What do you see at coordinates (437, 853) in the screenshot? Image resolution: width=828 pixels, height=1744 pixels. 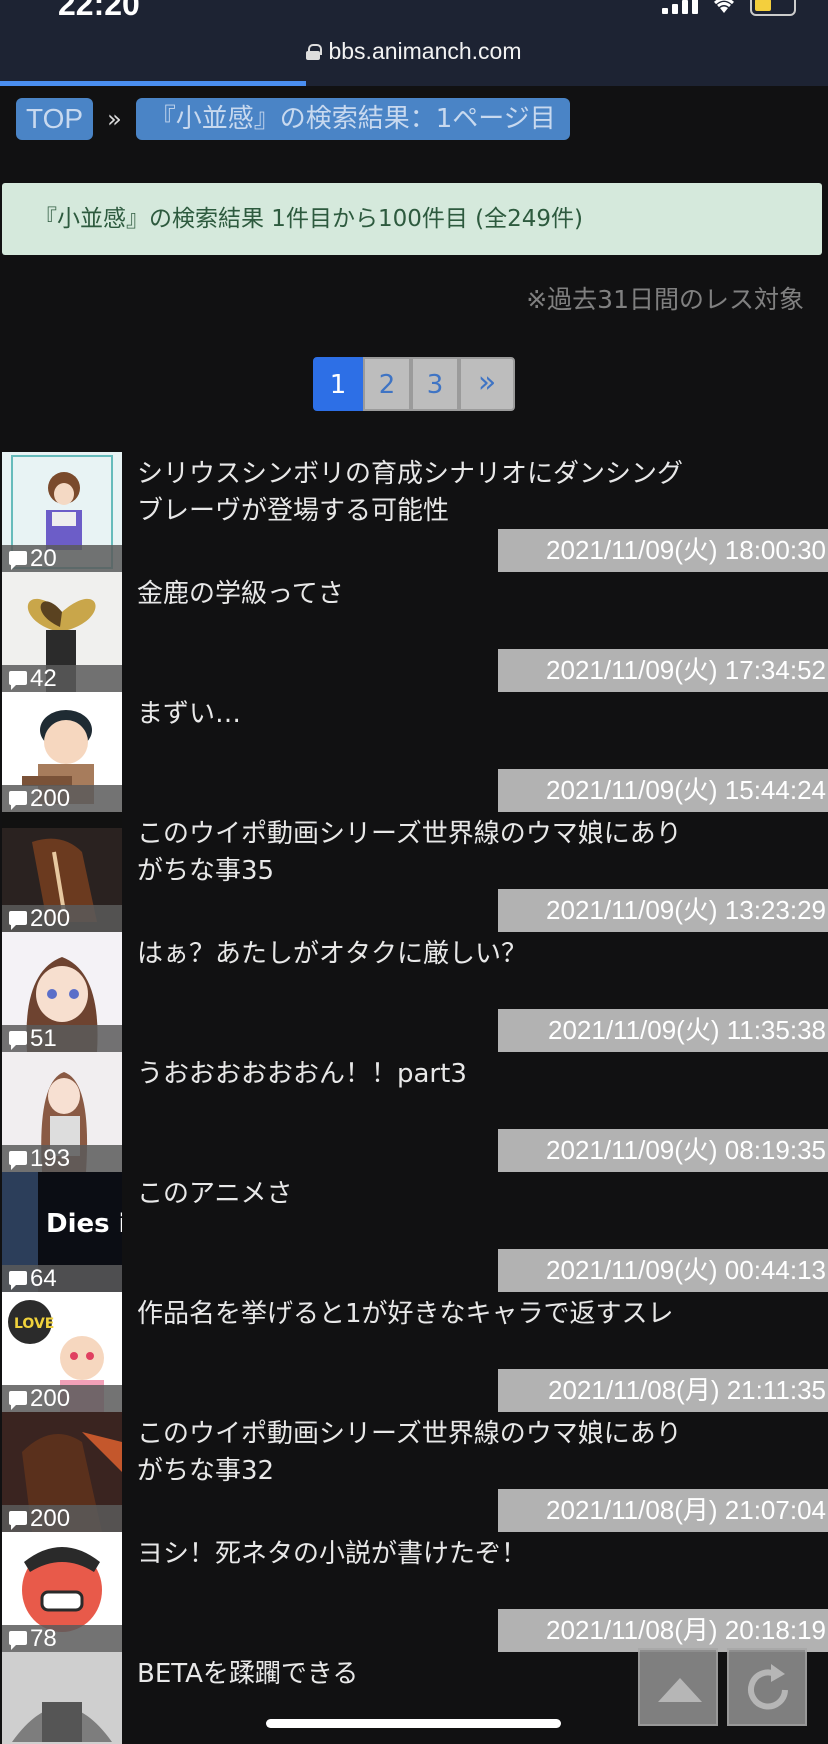 I see `thread-title: このウイポ動画シリーズ世界線のウマ娘にあり がちな事35` at bounding box center [437, 853].